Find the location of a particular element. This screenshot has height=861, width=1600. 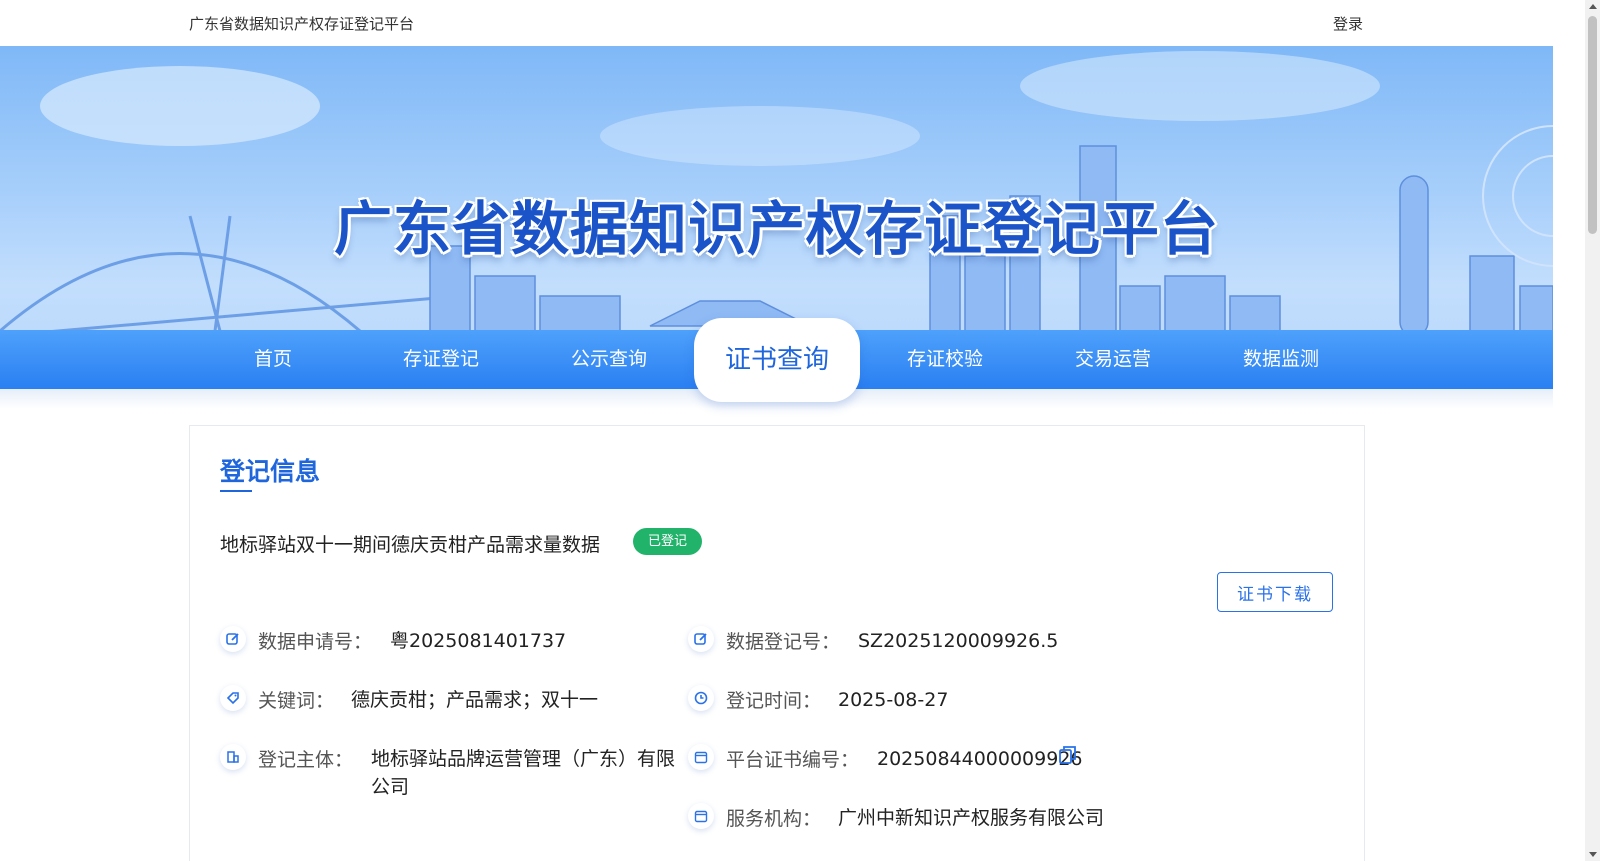

top-bar: 广东省数据知识产权存证登记平台 登录 is located at coordinates (776, 23).